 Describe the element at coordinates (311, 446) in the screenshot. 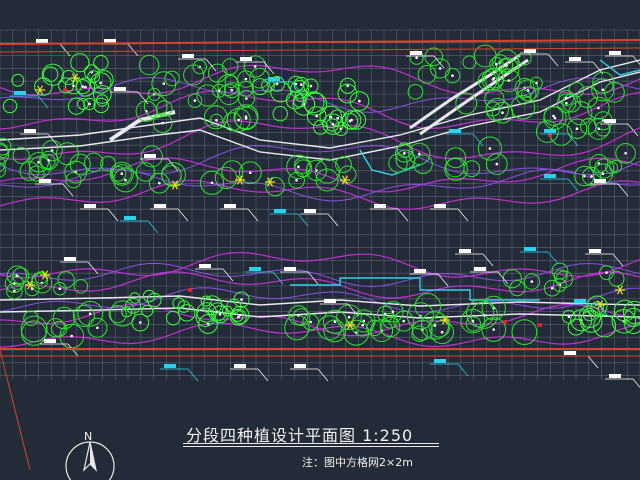

I see `title-underline-double` at that location.